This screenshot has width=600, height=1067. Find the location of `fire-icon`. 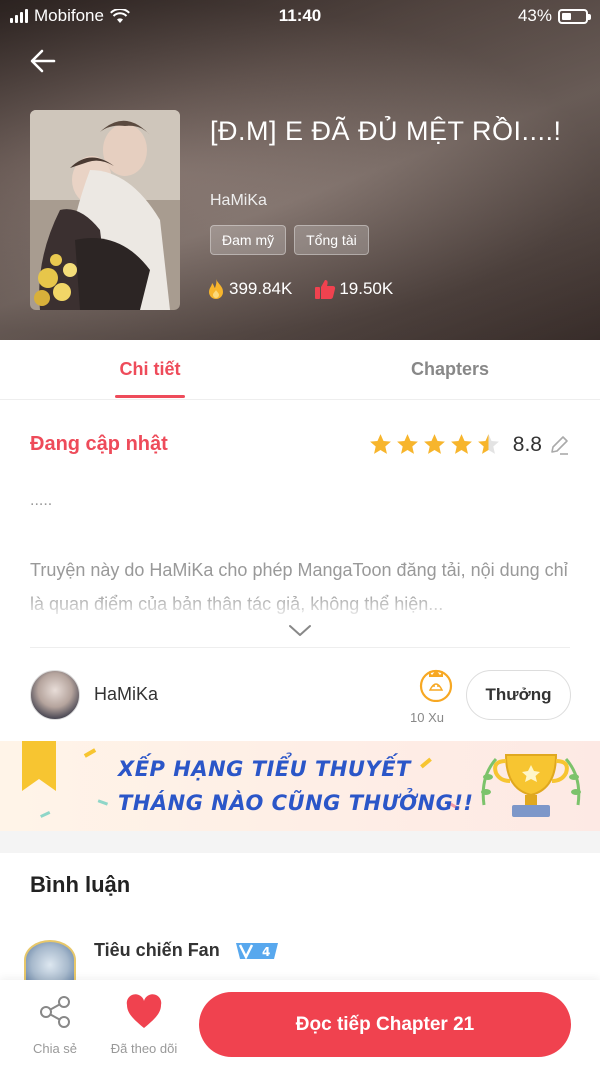

fire-icon is located at coordinates (216, 289).